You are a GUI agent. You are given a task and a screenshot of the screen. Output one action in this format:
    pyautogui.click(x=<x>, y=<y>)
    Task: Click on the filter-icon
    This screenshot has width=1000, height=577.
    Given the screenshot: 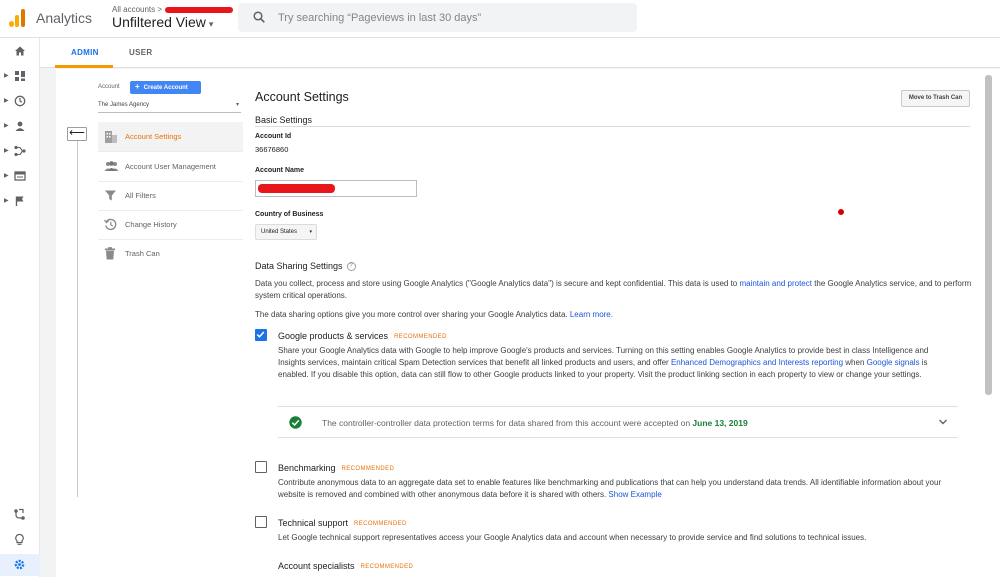 What is the action you would take?
    pyautogui.click(x=110, y=195)
    